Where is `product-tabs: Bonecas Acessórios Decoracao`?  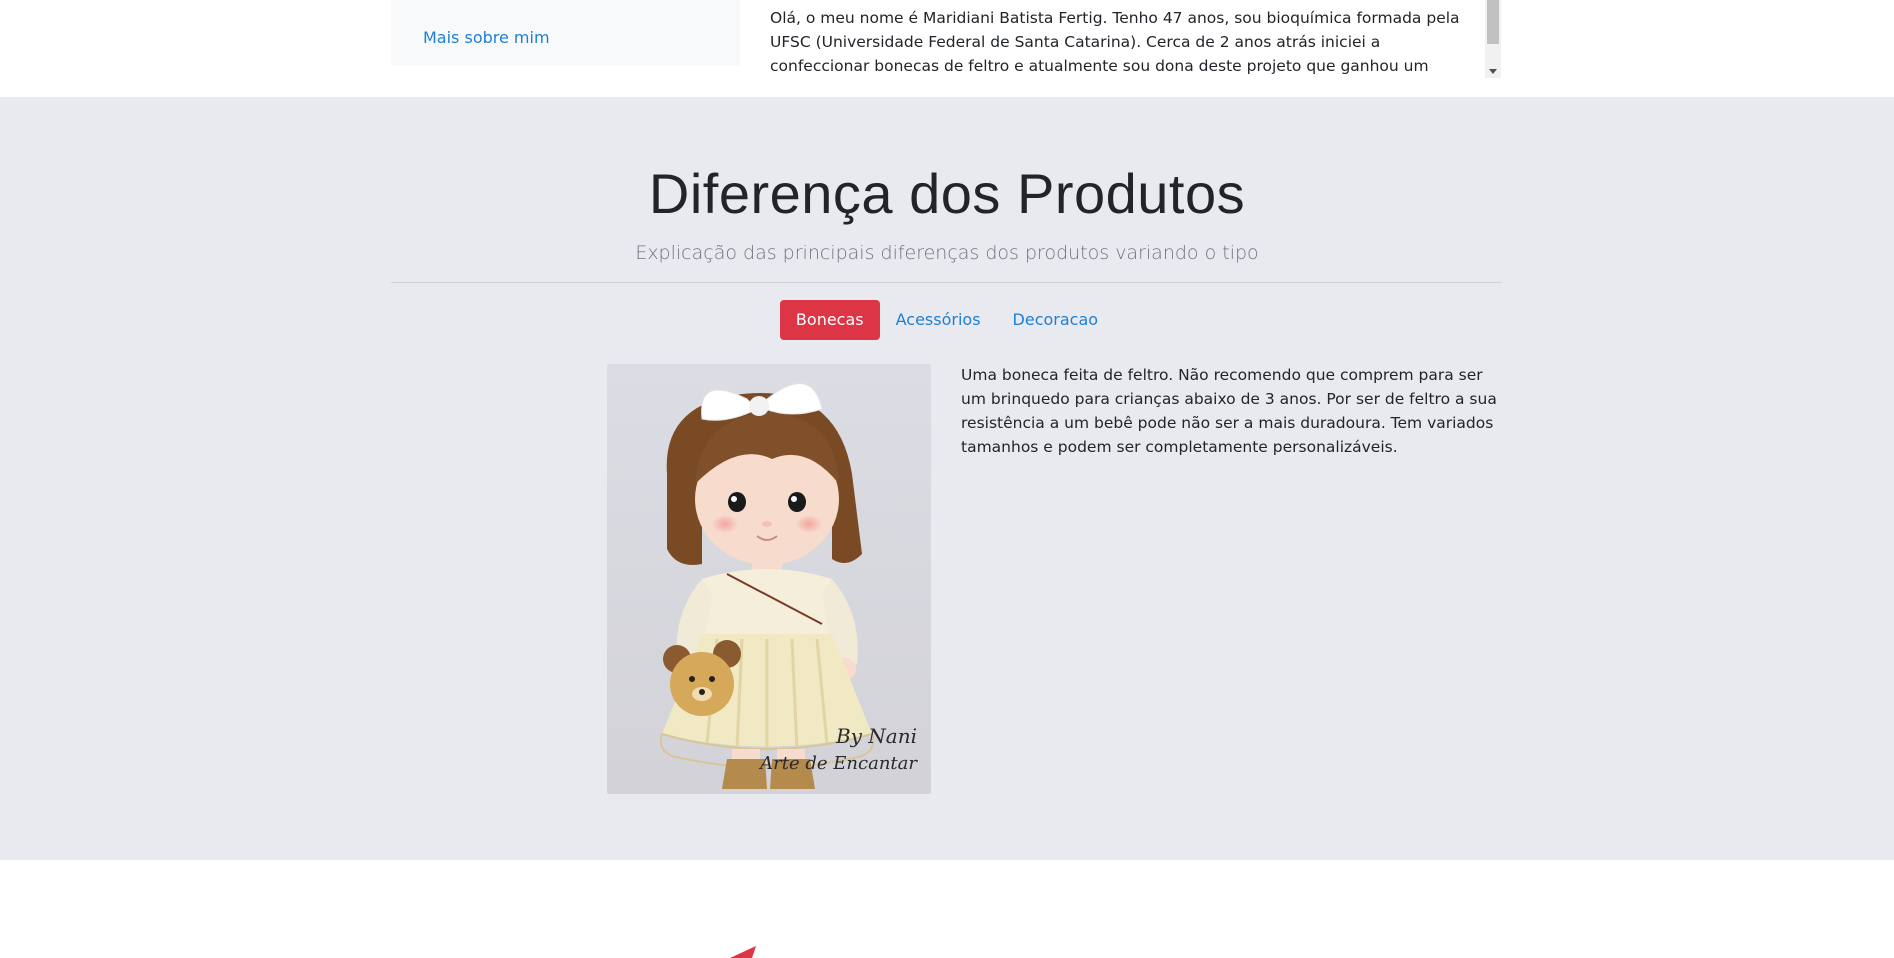
product-tabs: Bonecas Acessórios Decoracao is located at coordinates (947, 320).